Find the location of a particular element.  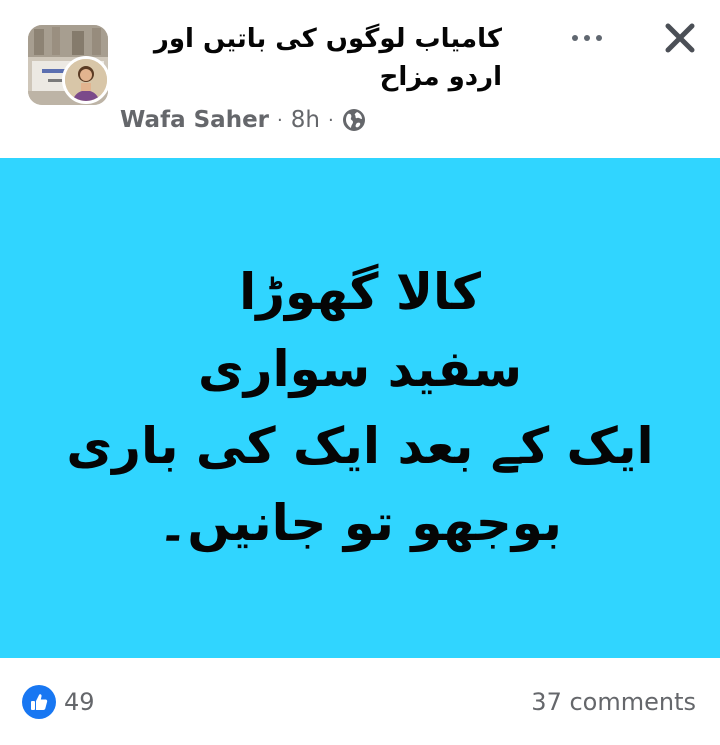

group-name: کامیاب لوگوں کی باتیں اور اردو مزاح is located at coordinates (307, 58).